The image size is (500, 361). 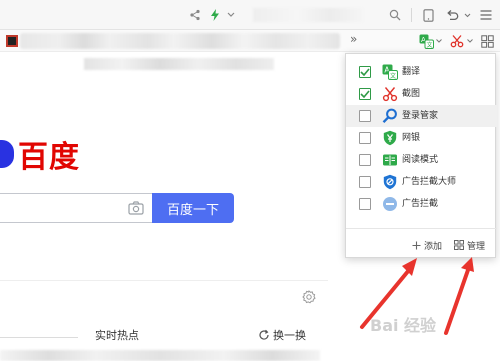 What do you see at coordinates (195, 15) in the screenshot?
I see `share-icon` at bounding box center [195, 15].